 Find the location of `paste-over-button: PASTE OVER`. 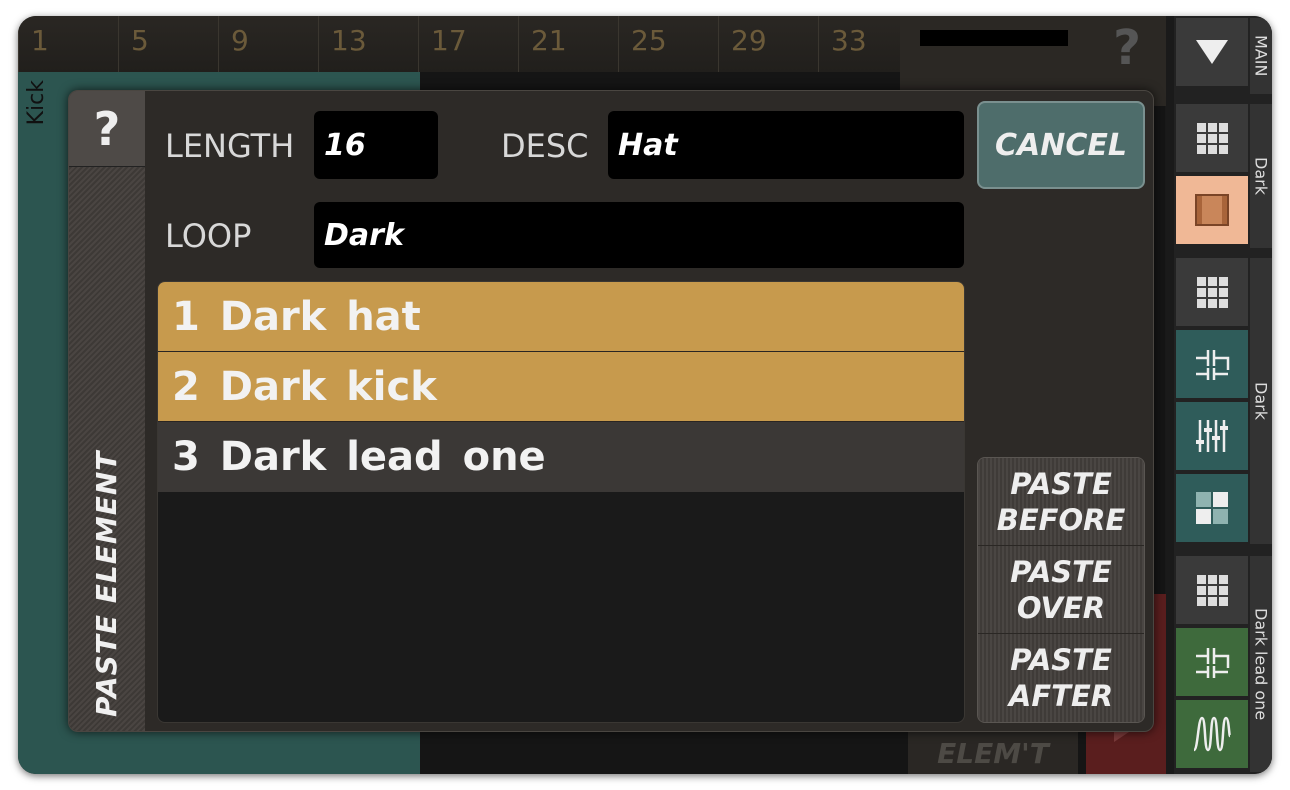

paste-over-button: PASTE OVER is located at coordinates (1061, 590).